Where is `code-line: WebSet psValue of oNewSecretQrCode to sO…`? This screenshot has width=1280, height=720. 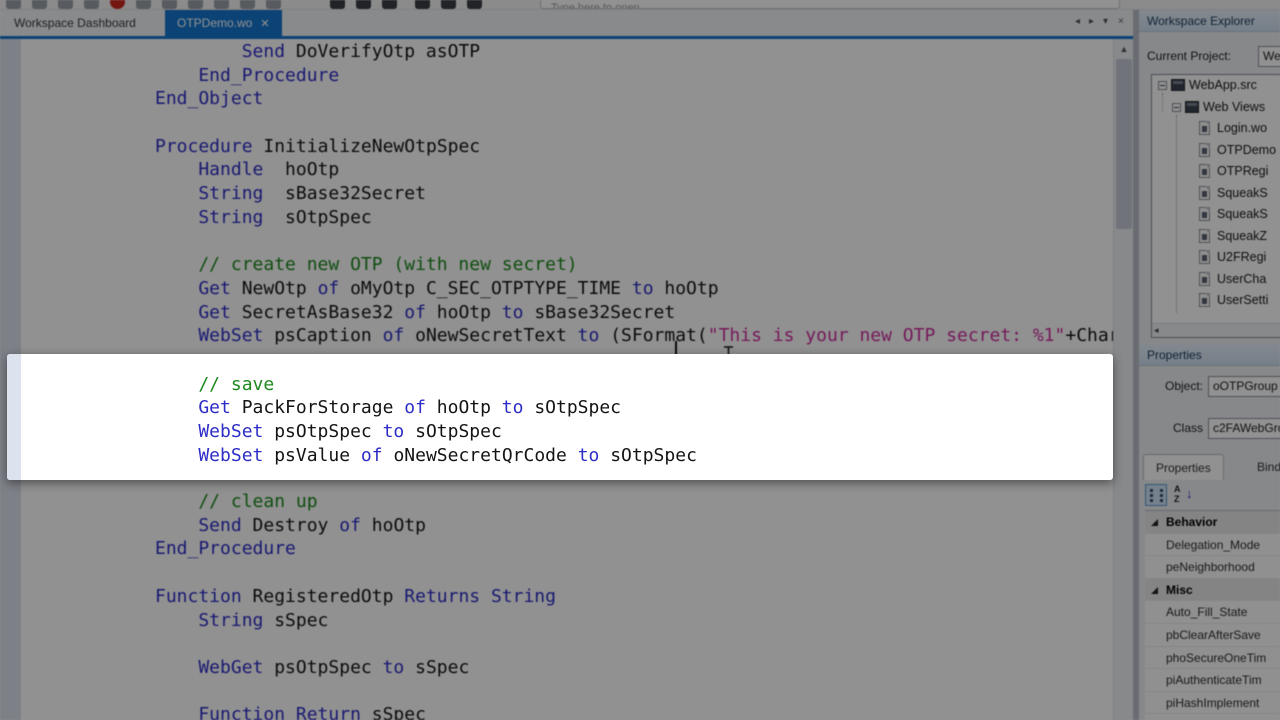
code-line: WebSet psValue of oNewSecretQrCode to sO… is located at coordinates (426, 455).